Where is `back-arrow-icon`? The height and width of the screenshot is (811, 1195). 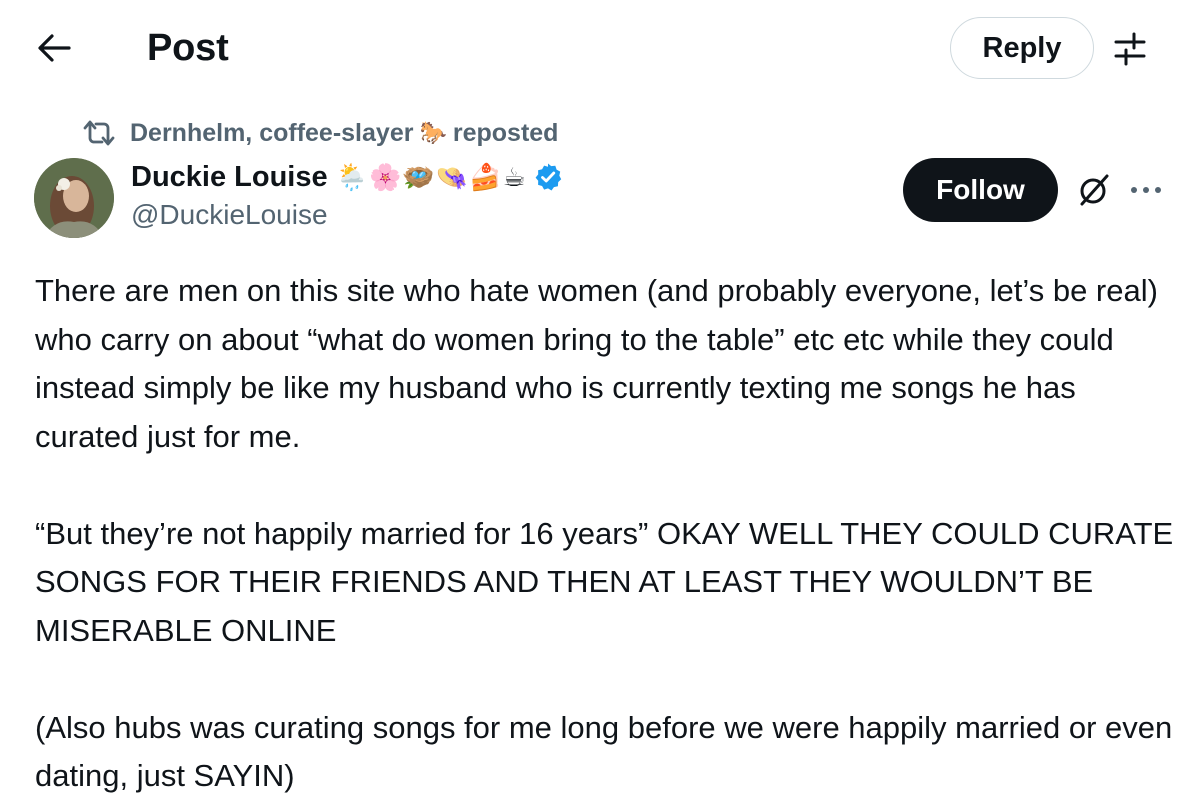
back-arrow-icon is located at coordinates (54, 48).